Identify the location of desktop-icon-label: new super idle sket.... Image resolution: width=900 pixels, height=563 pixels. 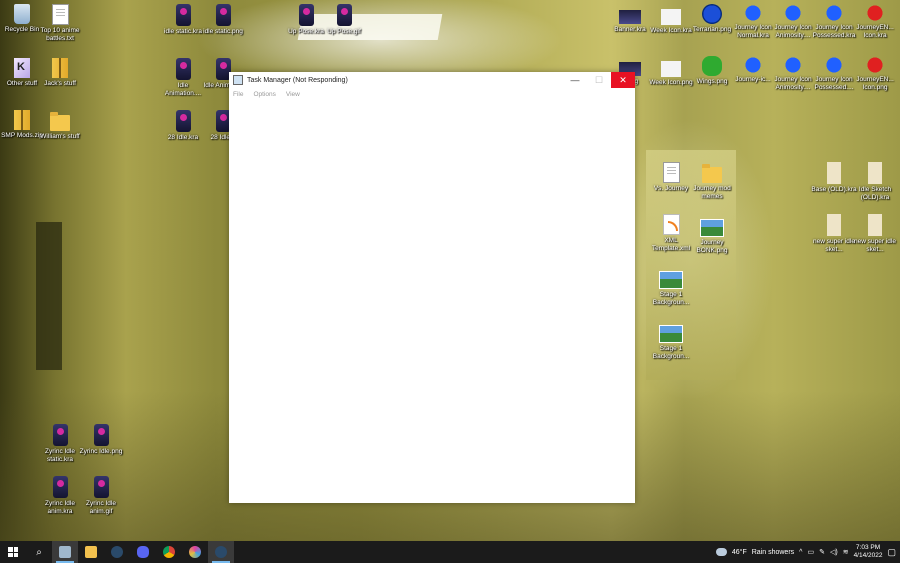
(875, 245).